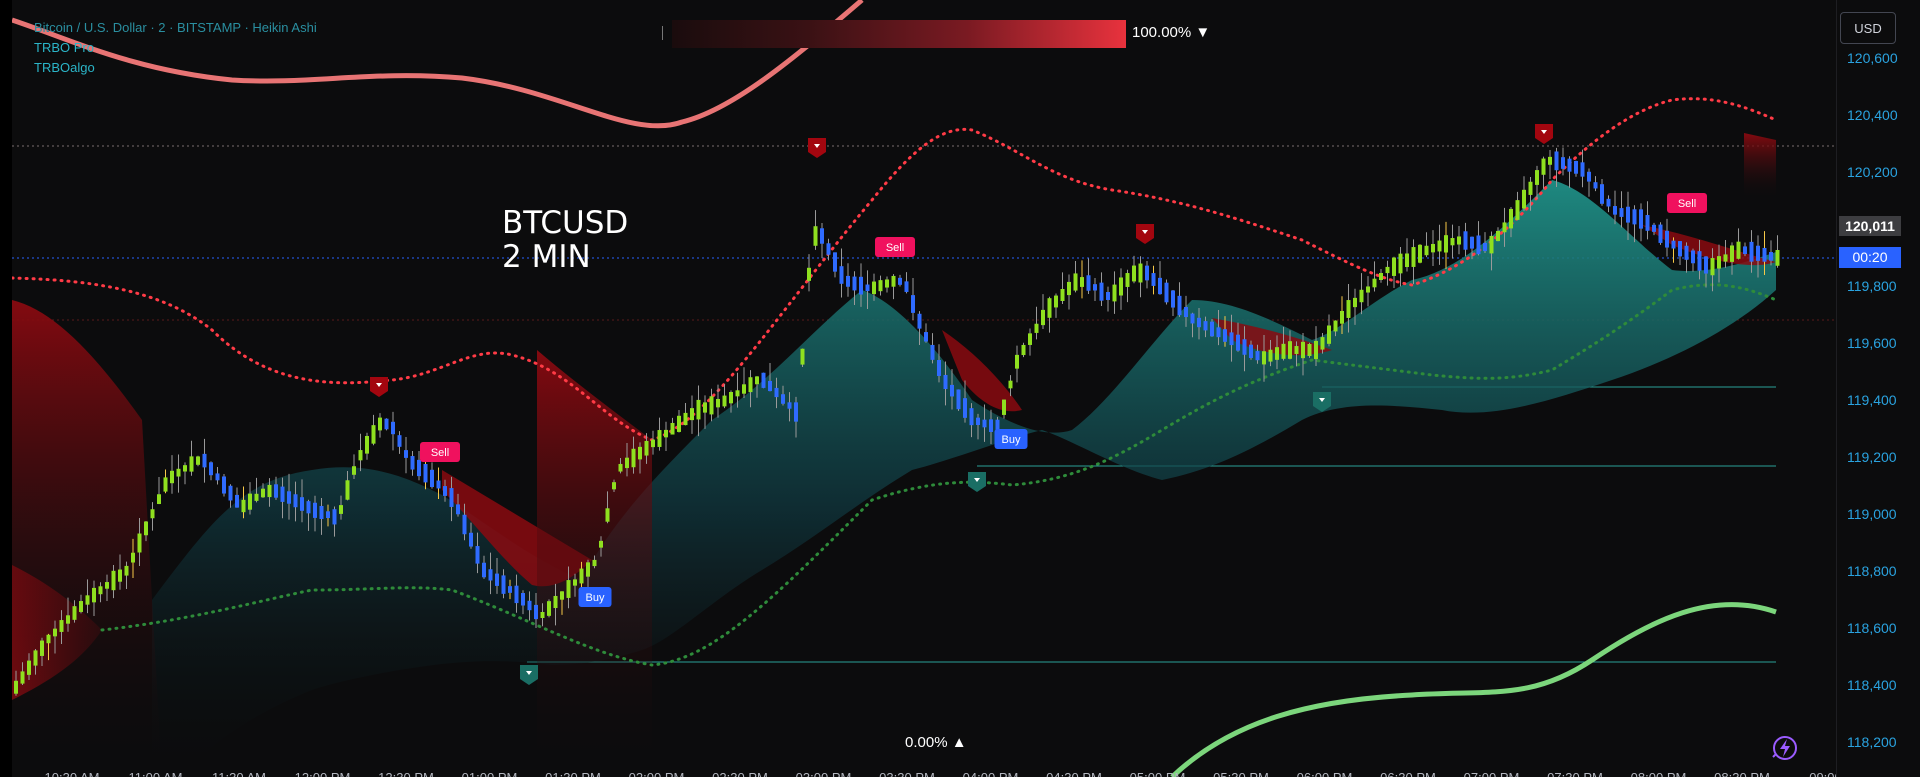 The width and height of the screenshot is (1920, 777). Describe the element at coordinates (1785, 748) in the screenshot. I see `lightning-bolt-icon` at that location.